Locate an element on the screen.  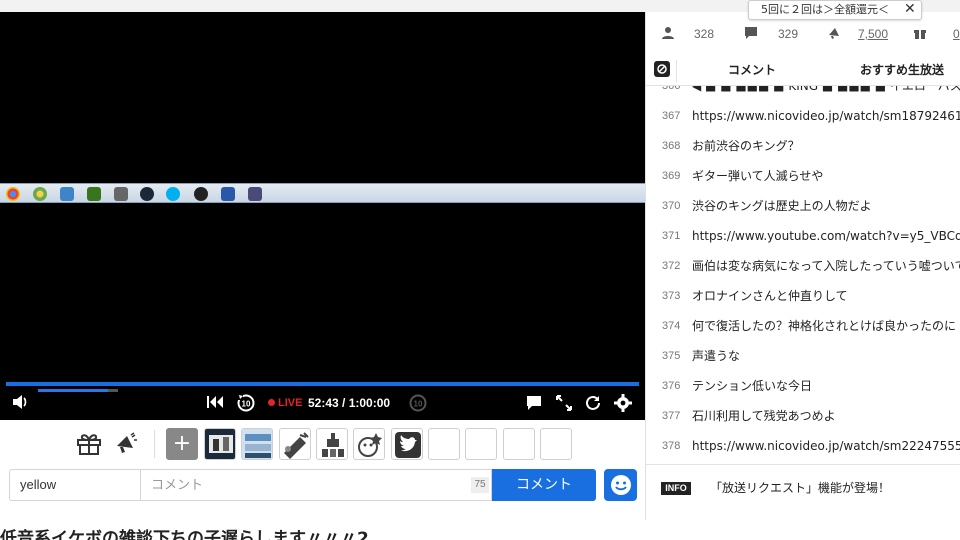
comment-text: 声遣うな is located at coordinates (716, 356).